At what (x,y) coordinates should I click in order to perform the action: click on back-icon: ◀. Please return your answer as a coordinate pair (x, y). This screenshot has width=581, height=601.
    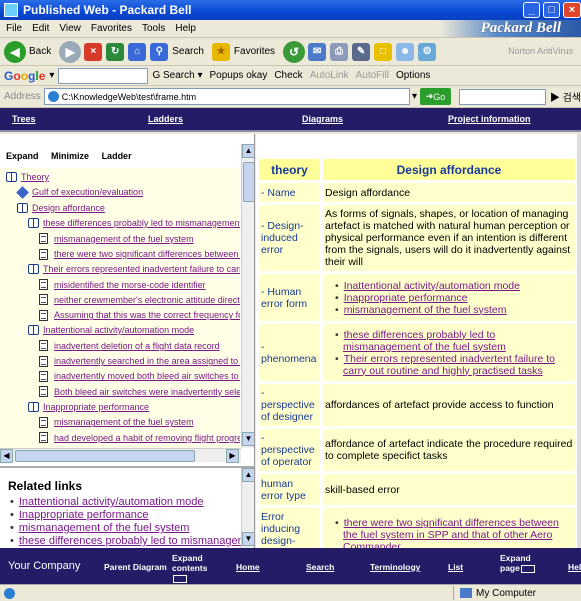
    Looking at the image, I should click on (15, 51).